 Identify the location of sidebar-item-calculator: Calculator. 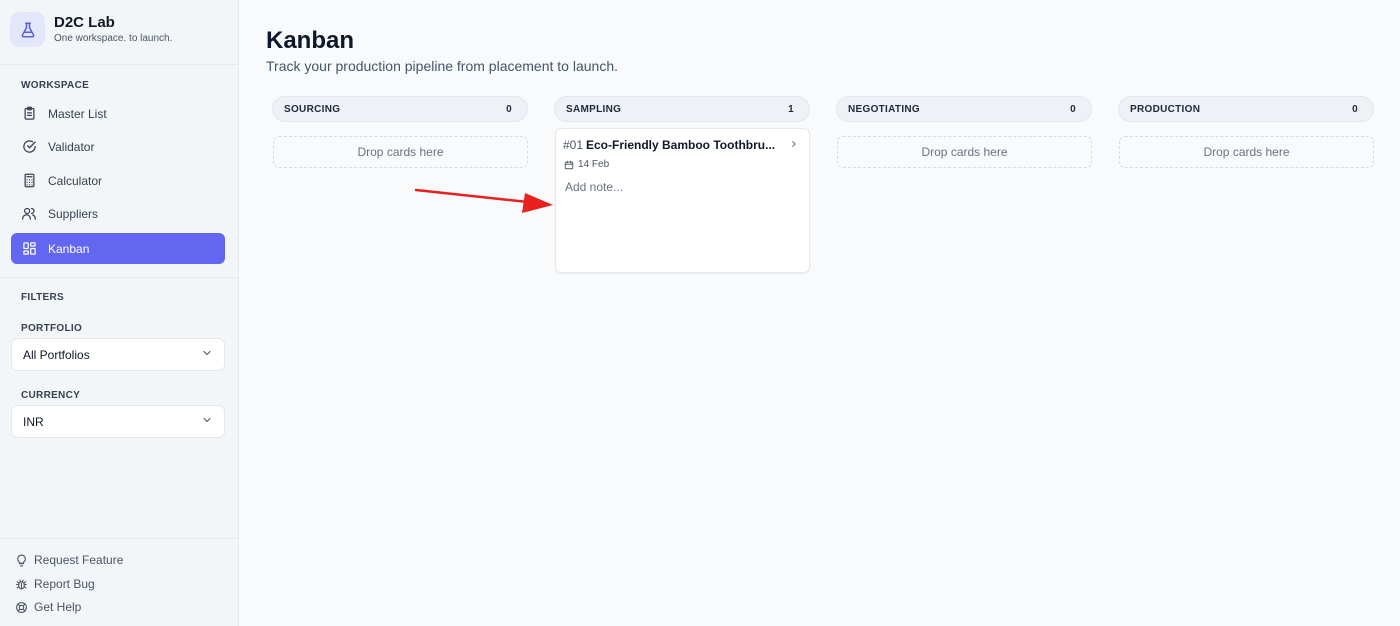
(118, 180).